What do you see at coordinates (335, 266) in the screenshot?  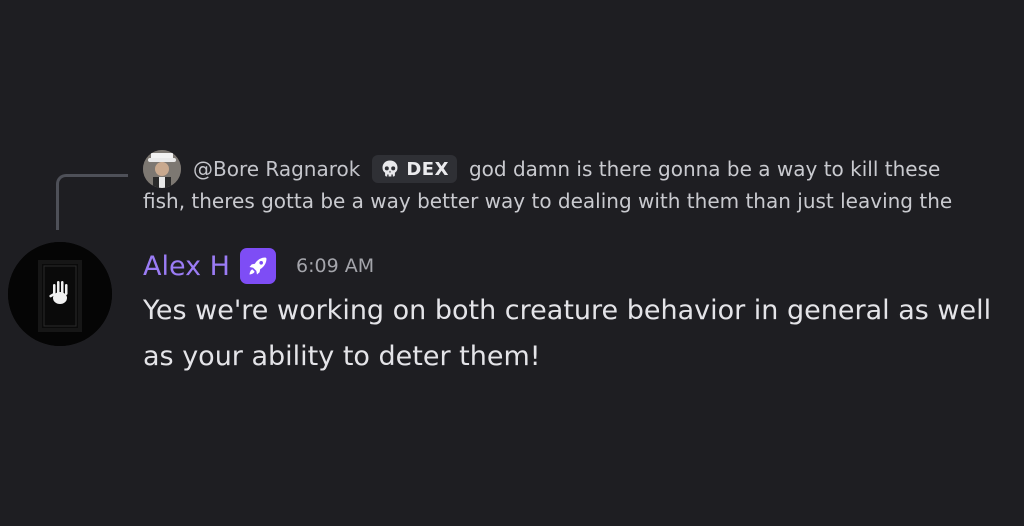 I see `message-timestamp: 6:09 AM` at bounding box center [335, 266].